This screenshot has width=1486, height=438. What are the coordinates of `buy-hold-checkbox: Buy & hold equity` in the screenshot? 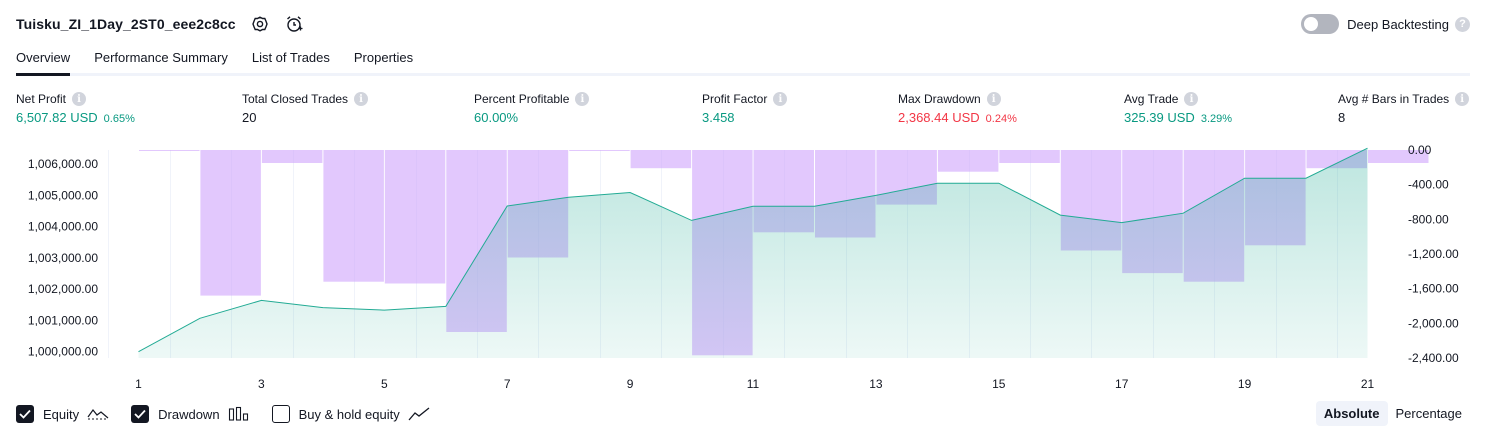 It's located at (350, 414).